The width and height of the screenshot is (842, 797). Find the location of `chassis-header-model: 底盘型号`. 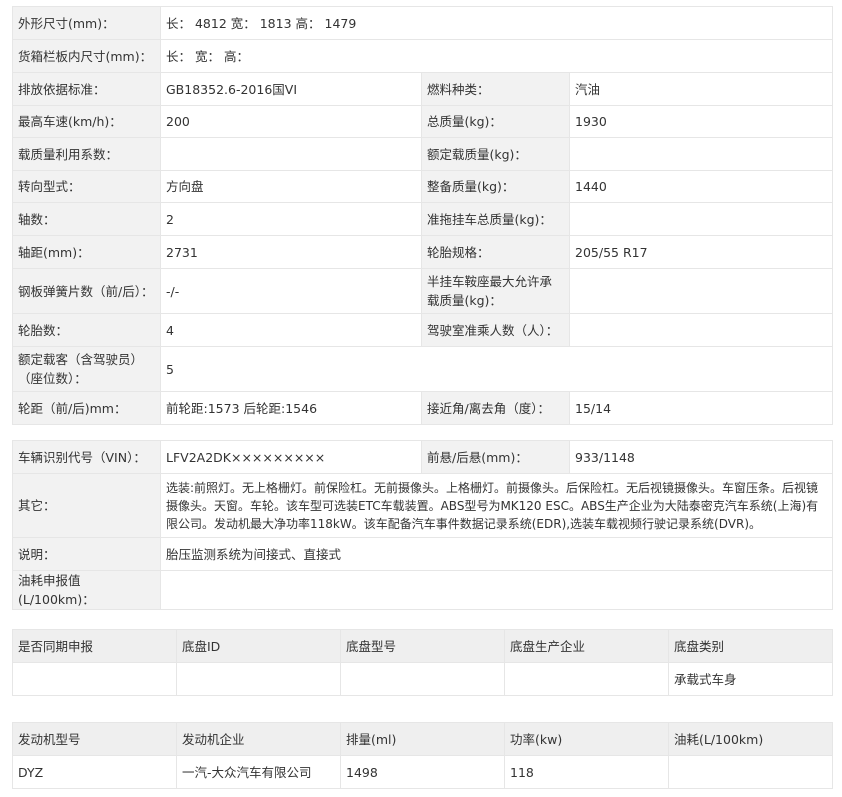

chassis-header-model: 底盘型号 is located at coordinates (422, 646).